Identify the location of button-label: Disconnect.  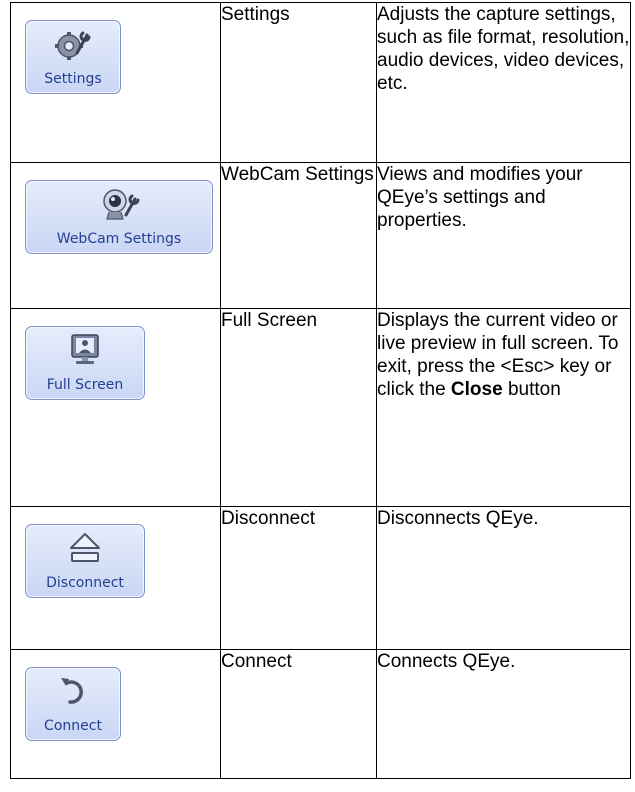
(85, 583).